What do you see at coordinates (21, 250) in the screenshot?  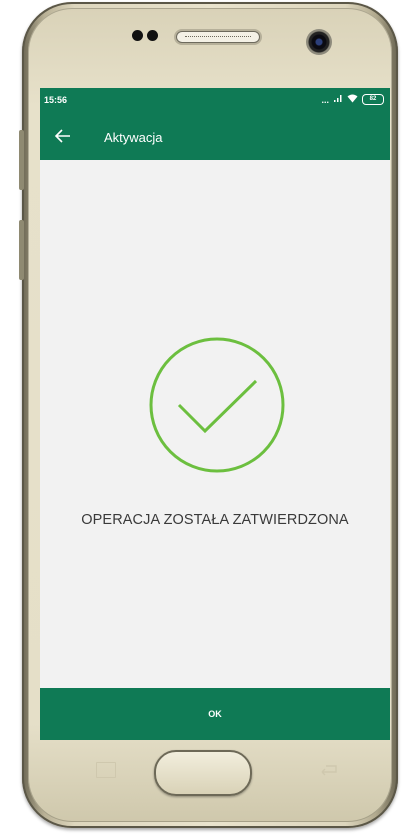 I see `power-button` at bounding box center [21, 250].